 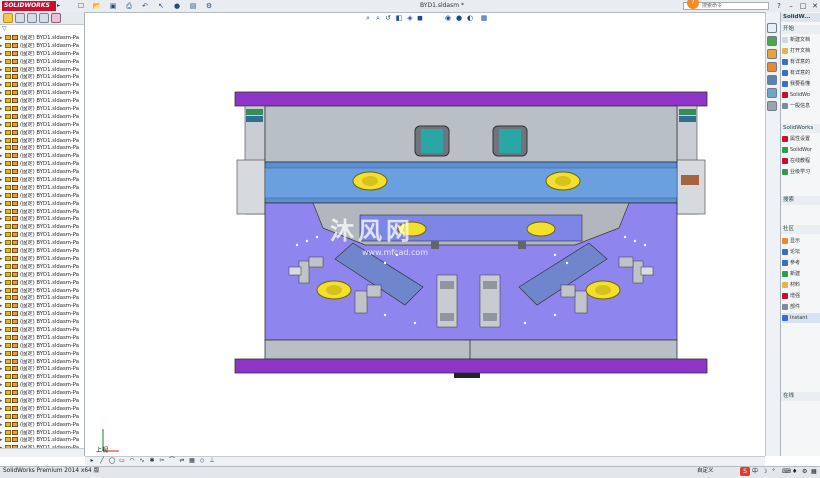 What do you see at coordinates (766, 471) in the screenshot?
I see `moon-icon: ☽` at bounding box center [766, 471].